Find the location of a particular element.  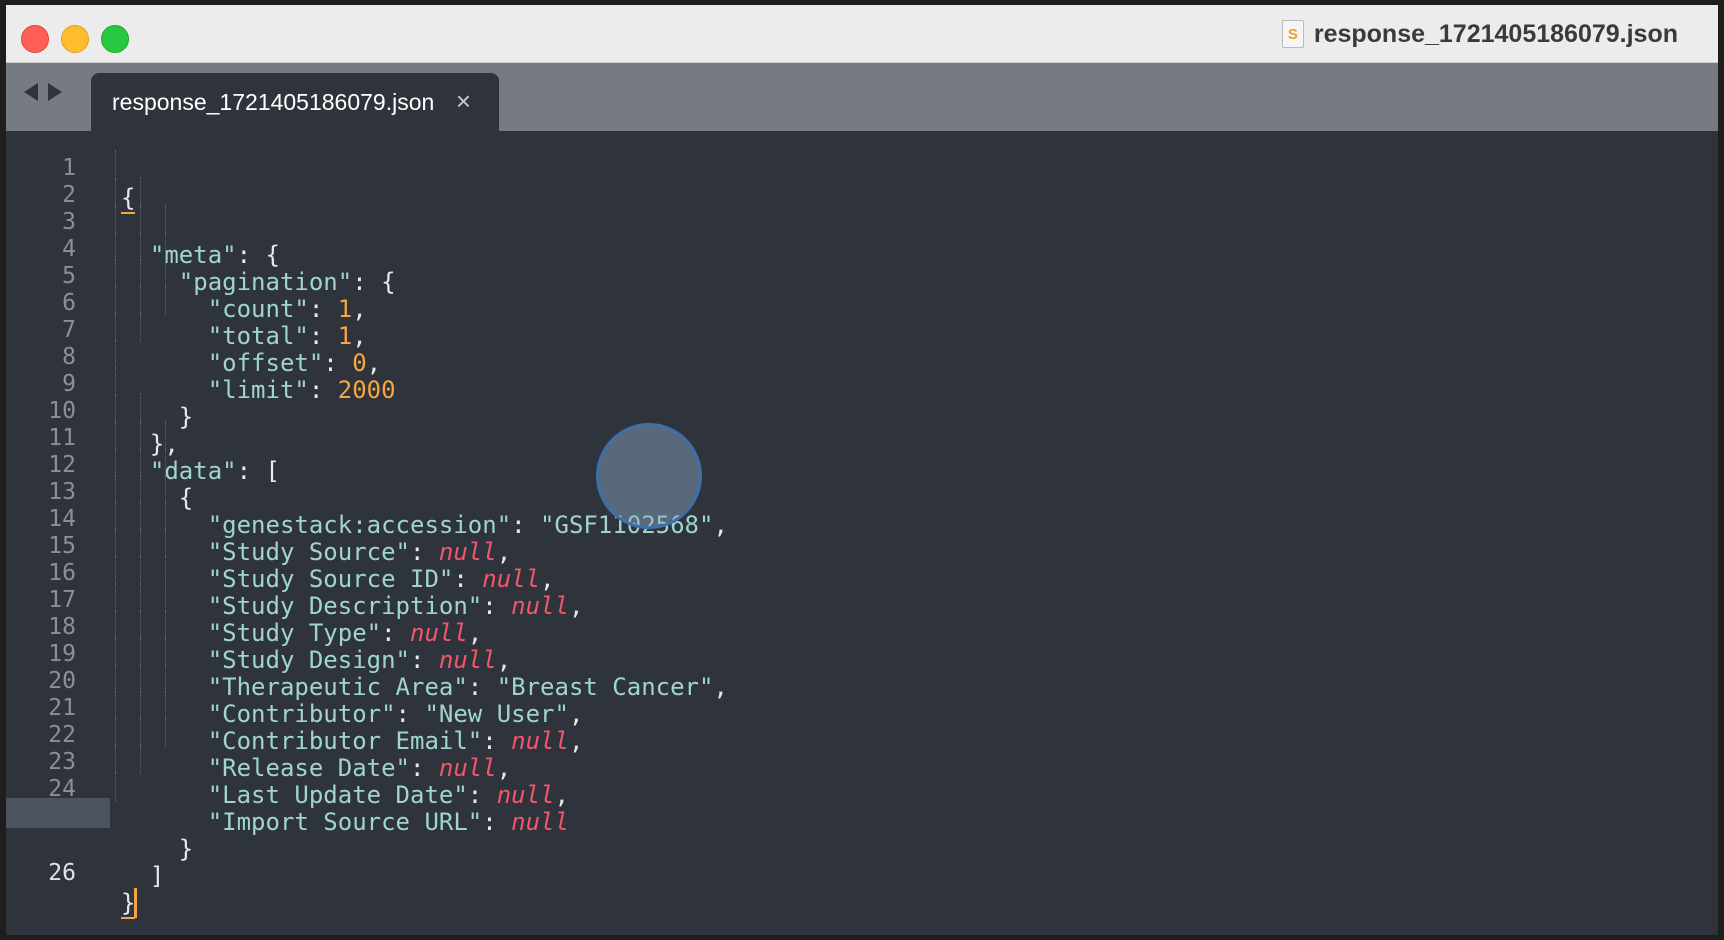

previous-tab-arrow-icon is located at coordinates (31, 92).